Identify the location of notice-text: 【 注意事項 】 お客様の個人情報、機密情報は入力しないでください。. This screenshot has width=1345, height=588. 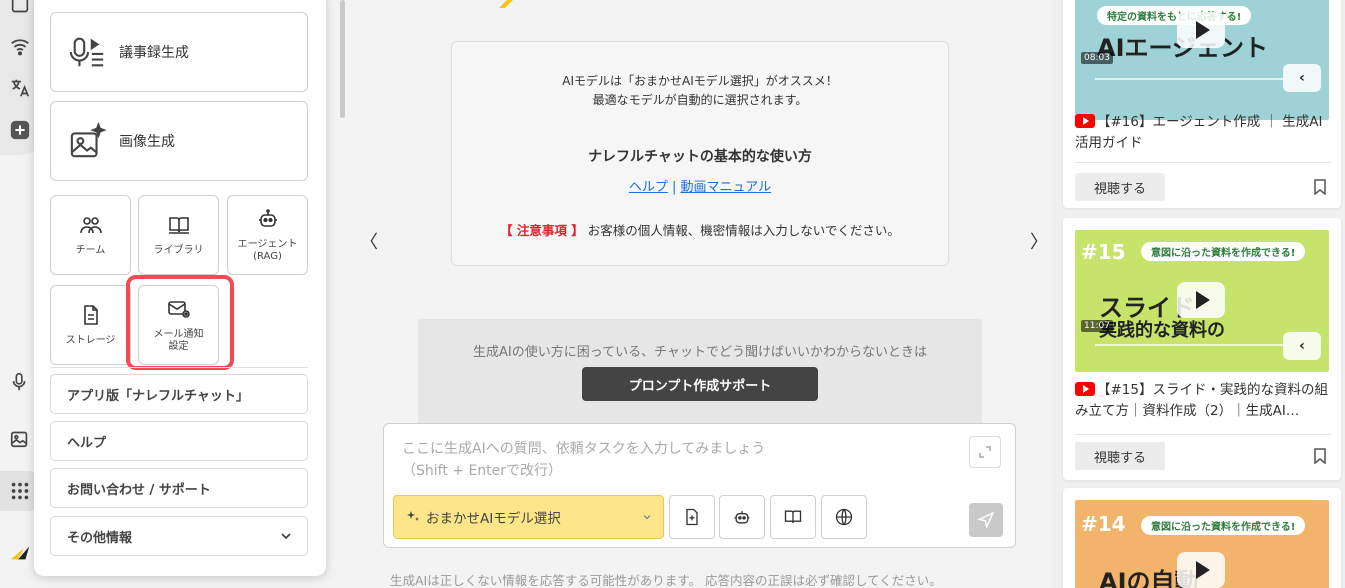
(700, 229).